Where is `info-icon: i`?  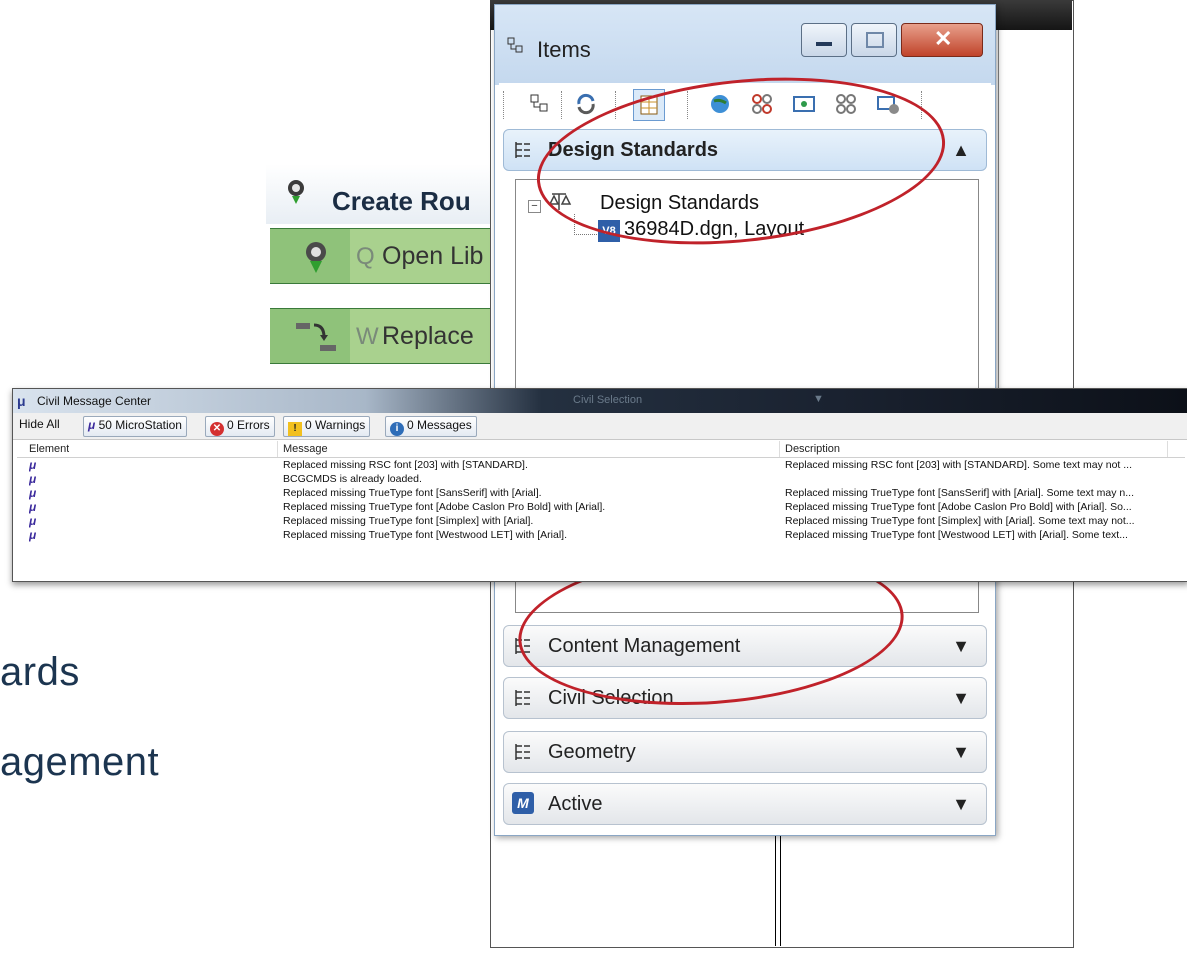 info-icon: i is located at coordinates (397, 429).